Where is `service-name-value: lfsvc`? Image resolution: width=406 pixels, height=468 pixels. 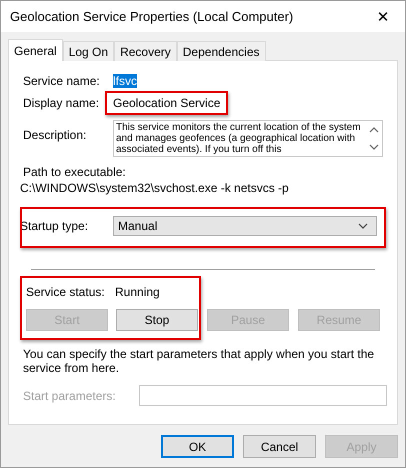
service-name-value: lfsvc is located at coordinates (125, 81).